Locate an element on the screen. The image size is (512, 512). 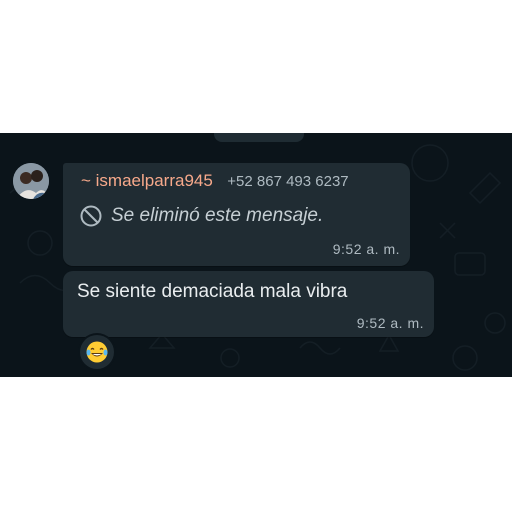
deleted-message: Se eliminó este mensaje. is located at coordinates (201, 216).